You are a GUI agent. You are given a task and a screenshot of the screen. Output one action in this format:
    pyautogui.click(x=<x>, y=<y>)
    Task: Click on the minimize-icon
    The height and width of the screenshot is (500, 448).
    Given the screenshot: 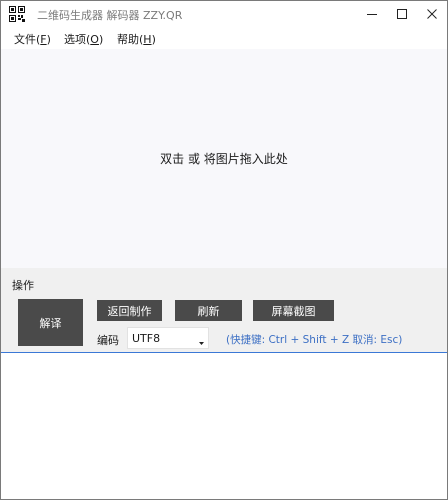 What is the action you would take?
    pyautogui.click(x=372, y=14)
    